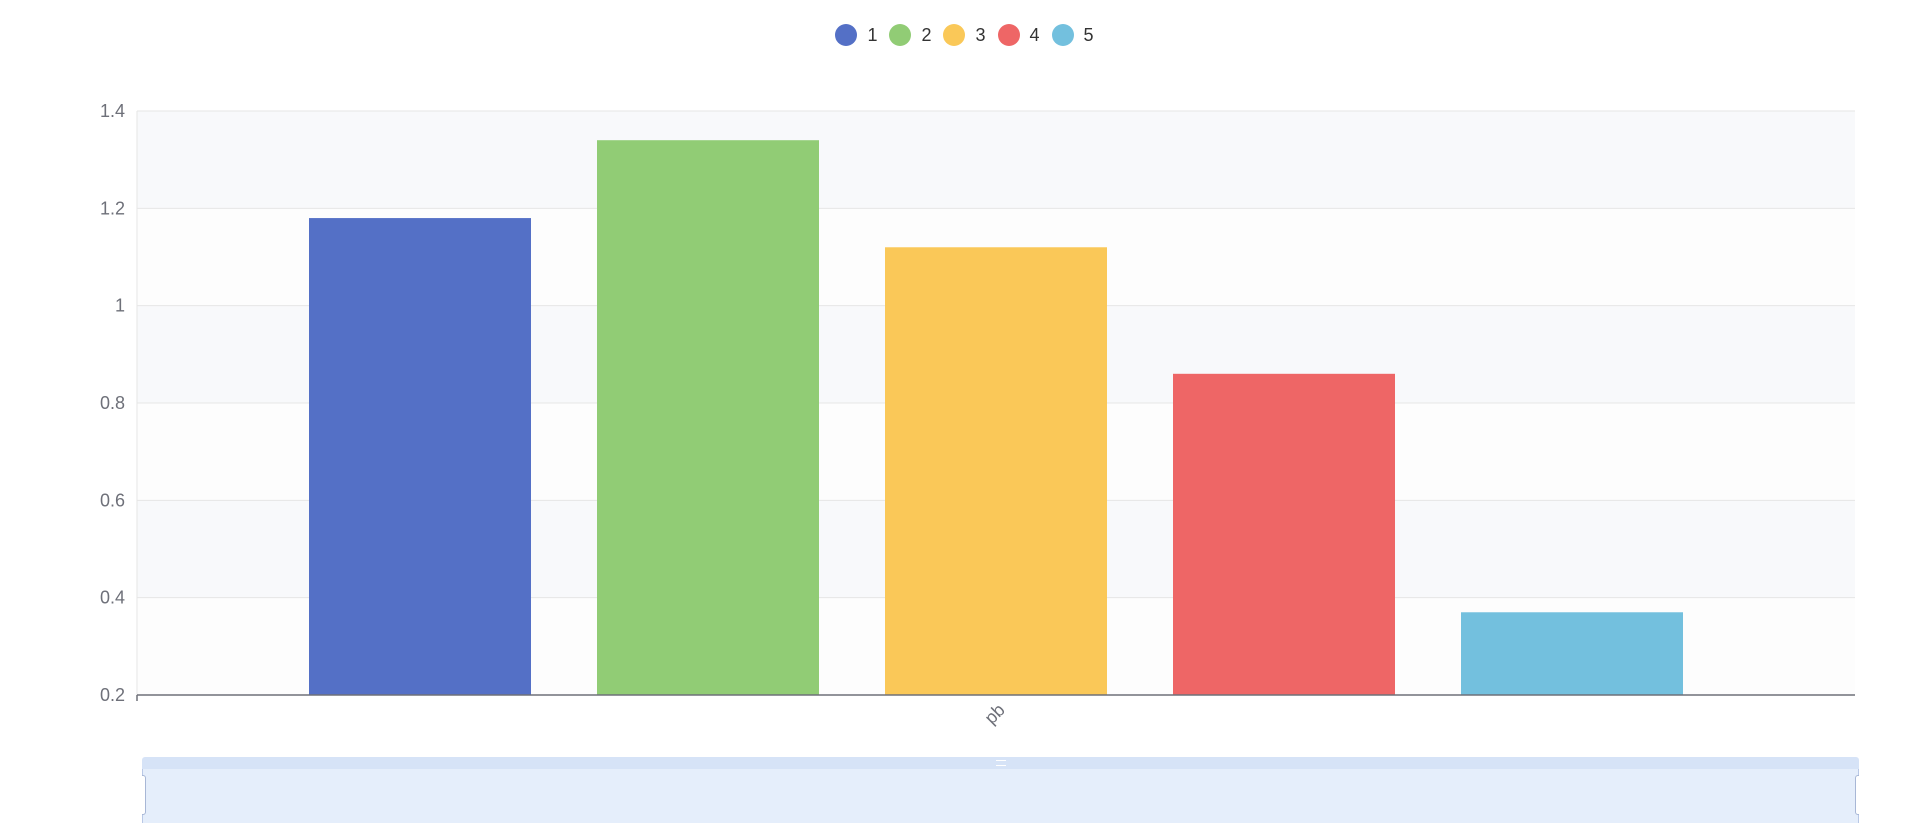 This screenshot has width=1929, height=823. What do you see at coordinates (112, 208) in the screenshot?
I see `y-tick-label: 1.2` at bounding box center [112, 208].